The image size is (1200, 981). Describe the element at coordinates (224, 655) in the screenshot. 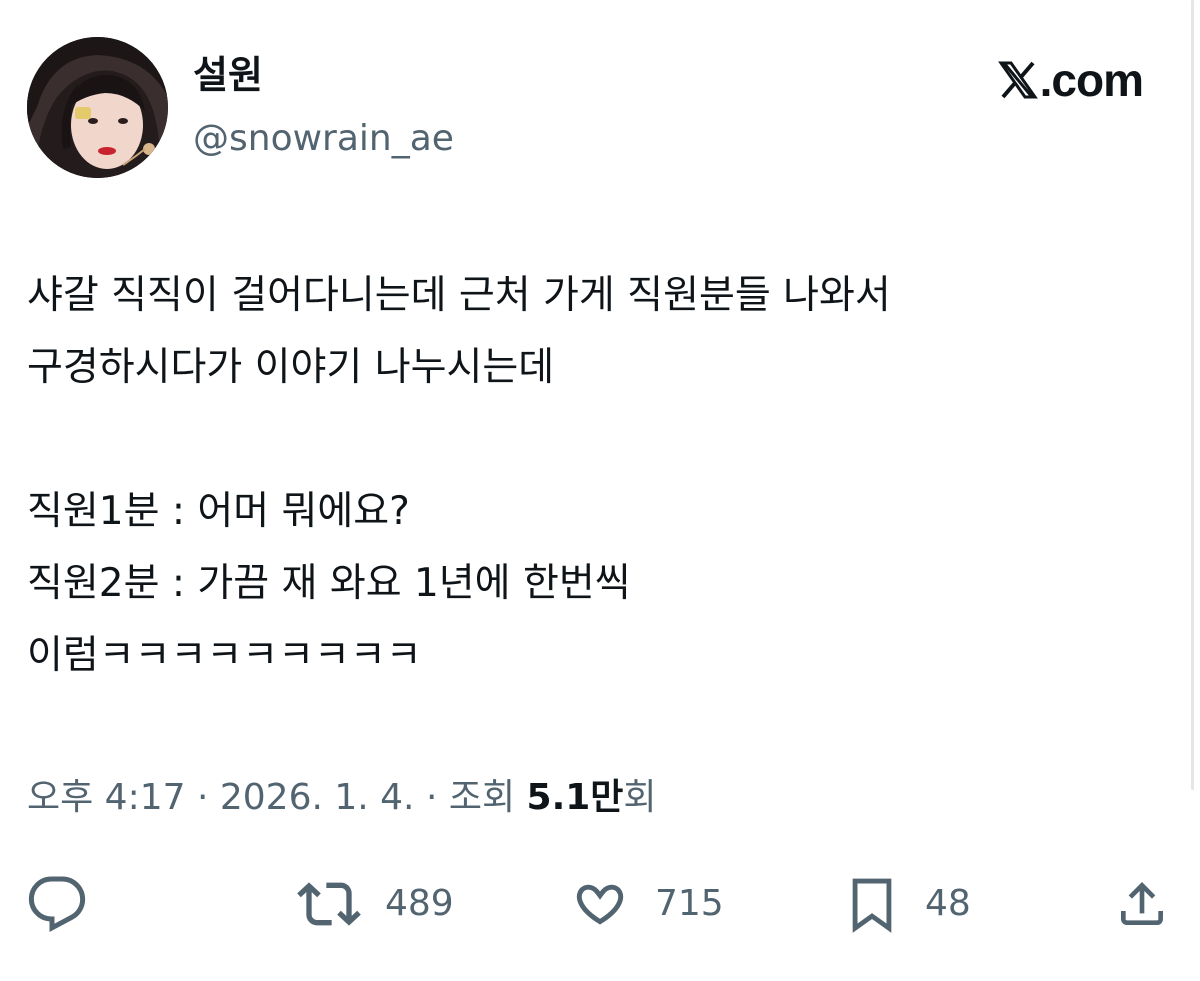

I see `tweet-line: 이럼ㅋㅋㅋㅋㅋㅋㅋㅋㅋ` at that location.